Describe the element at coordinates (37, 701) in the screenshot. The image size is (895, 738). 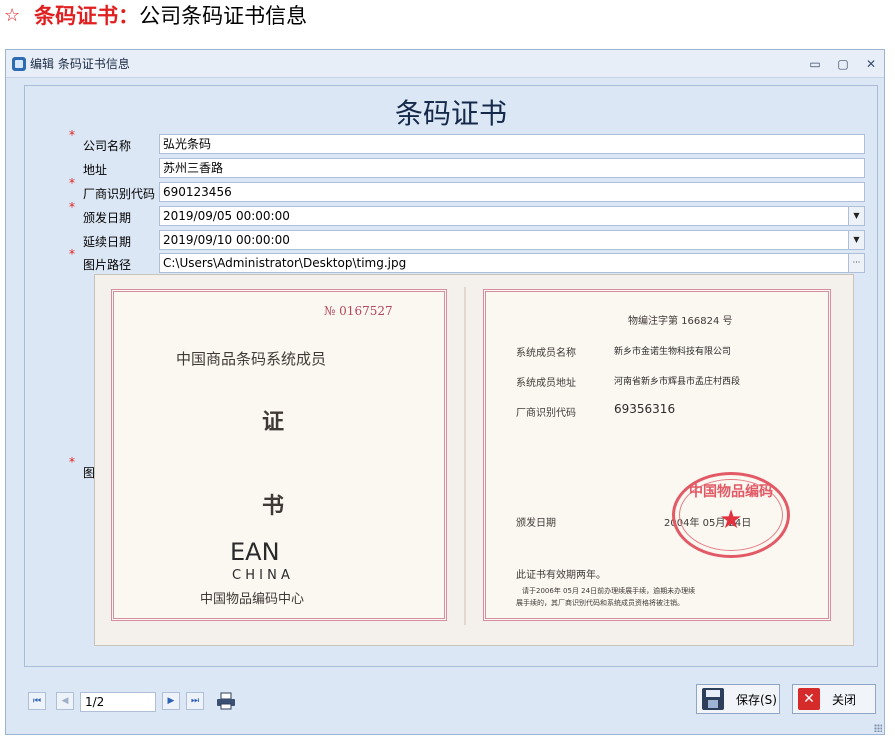
I see `first-page-button: ⏮` at that location.